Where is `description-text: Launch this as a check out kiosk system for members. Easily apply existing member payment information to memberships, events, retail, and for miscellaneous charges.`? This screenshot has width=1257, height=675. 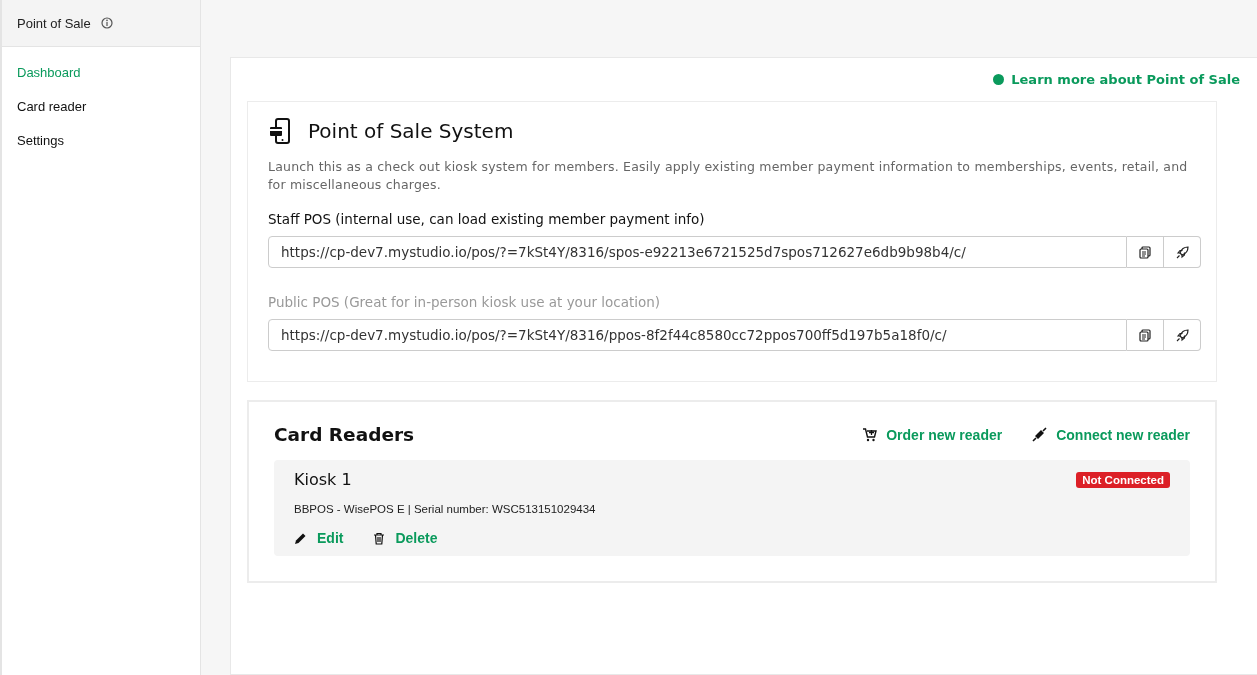 description-text: Launch this as a check out kiosk system for members. Easily apply existing member payment information to memberships, events, retail, and for miscellaneous charges. is located at coordinates (728, 176).